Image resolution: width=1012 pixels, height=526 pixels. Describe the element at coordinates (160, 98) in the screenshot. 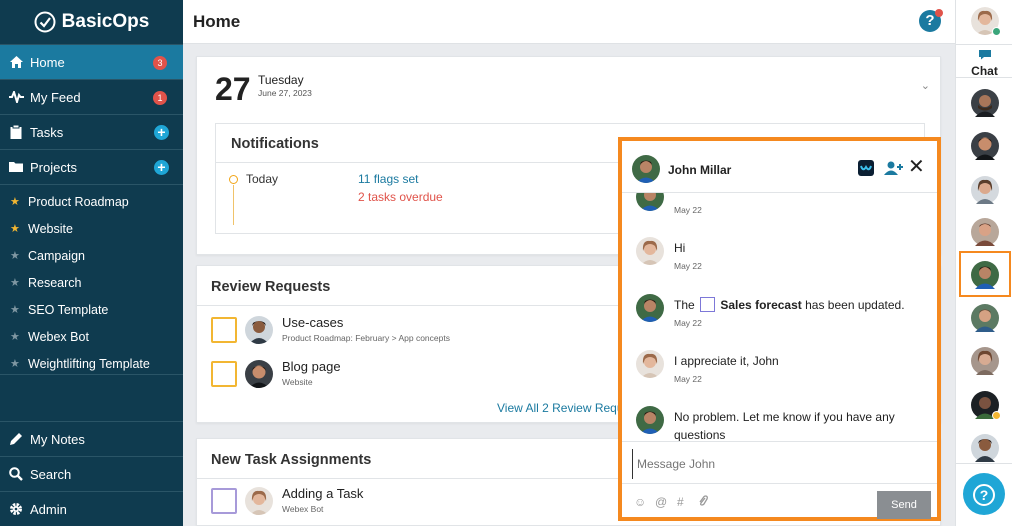

I see `feed-count-badge: 1` at that location.